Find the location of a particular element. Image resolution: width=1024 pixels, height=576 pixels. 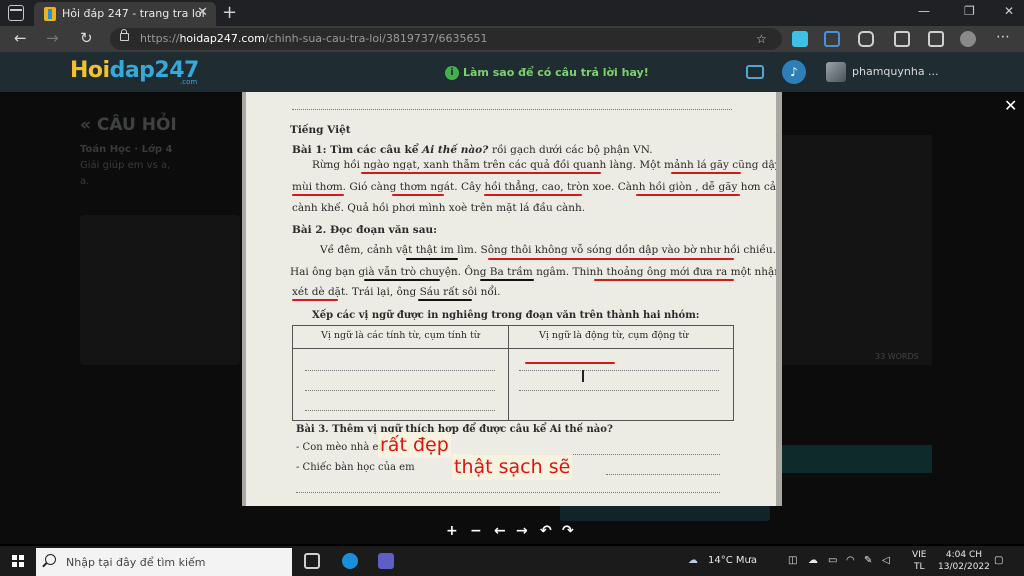

weather-status: 14°C Mưa is located at coordinates (732, 560).